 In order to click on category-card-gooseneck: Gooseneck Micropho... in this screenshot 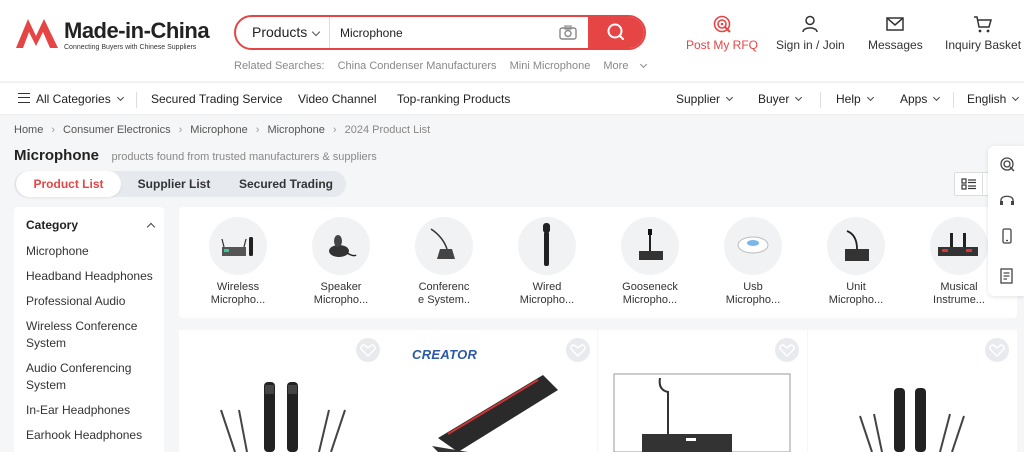, I will do `click(650, 262)`.